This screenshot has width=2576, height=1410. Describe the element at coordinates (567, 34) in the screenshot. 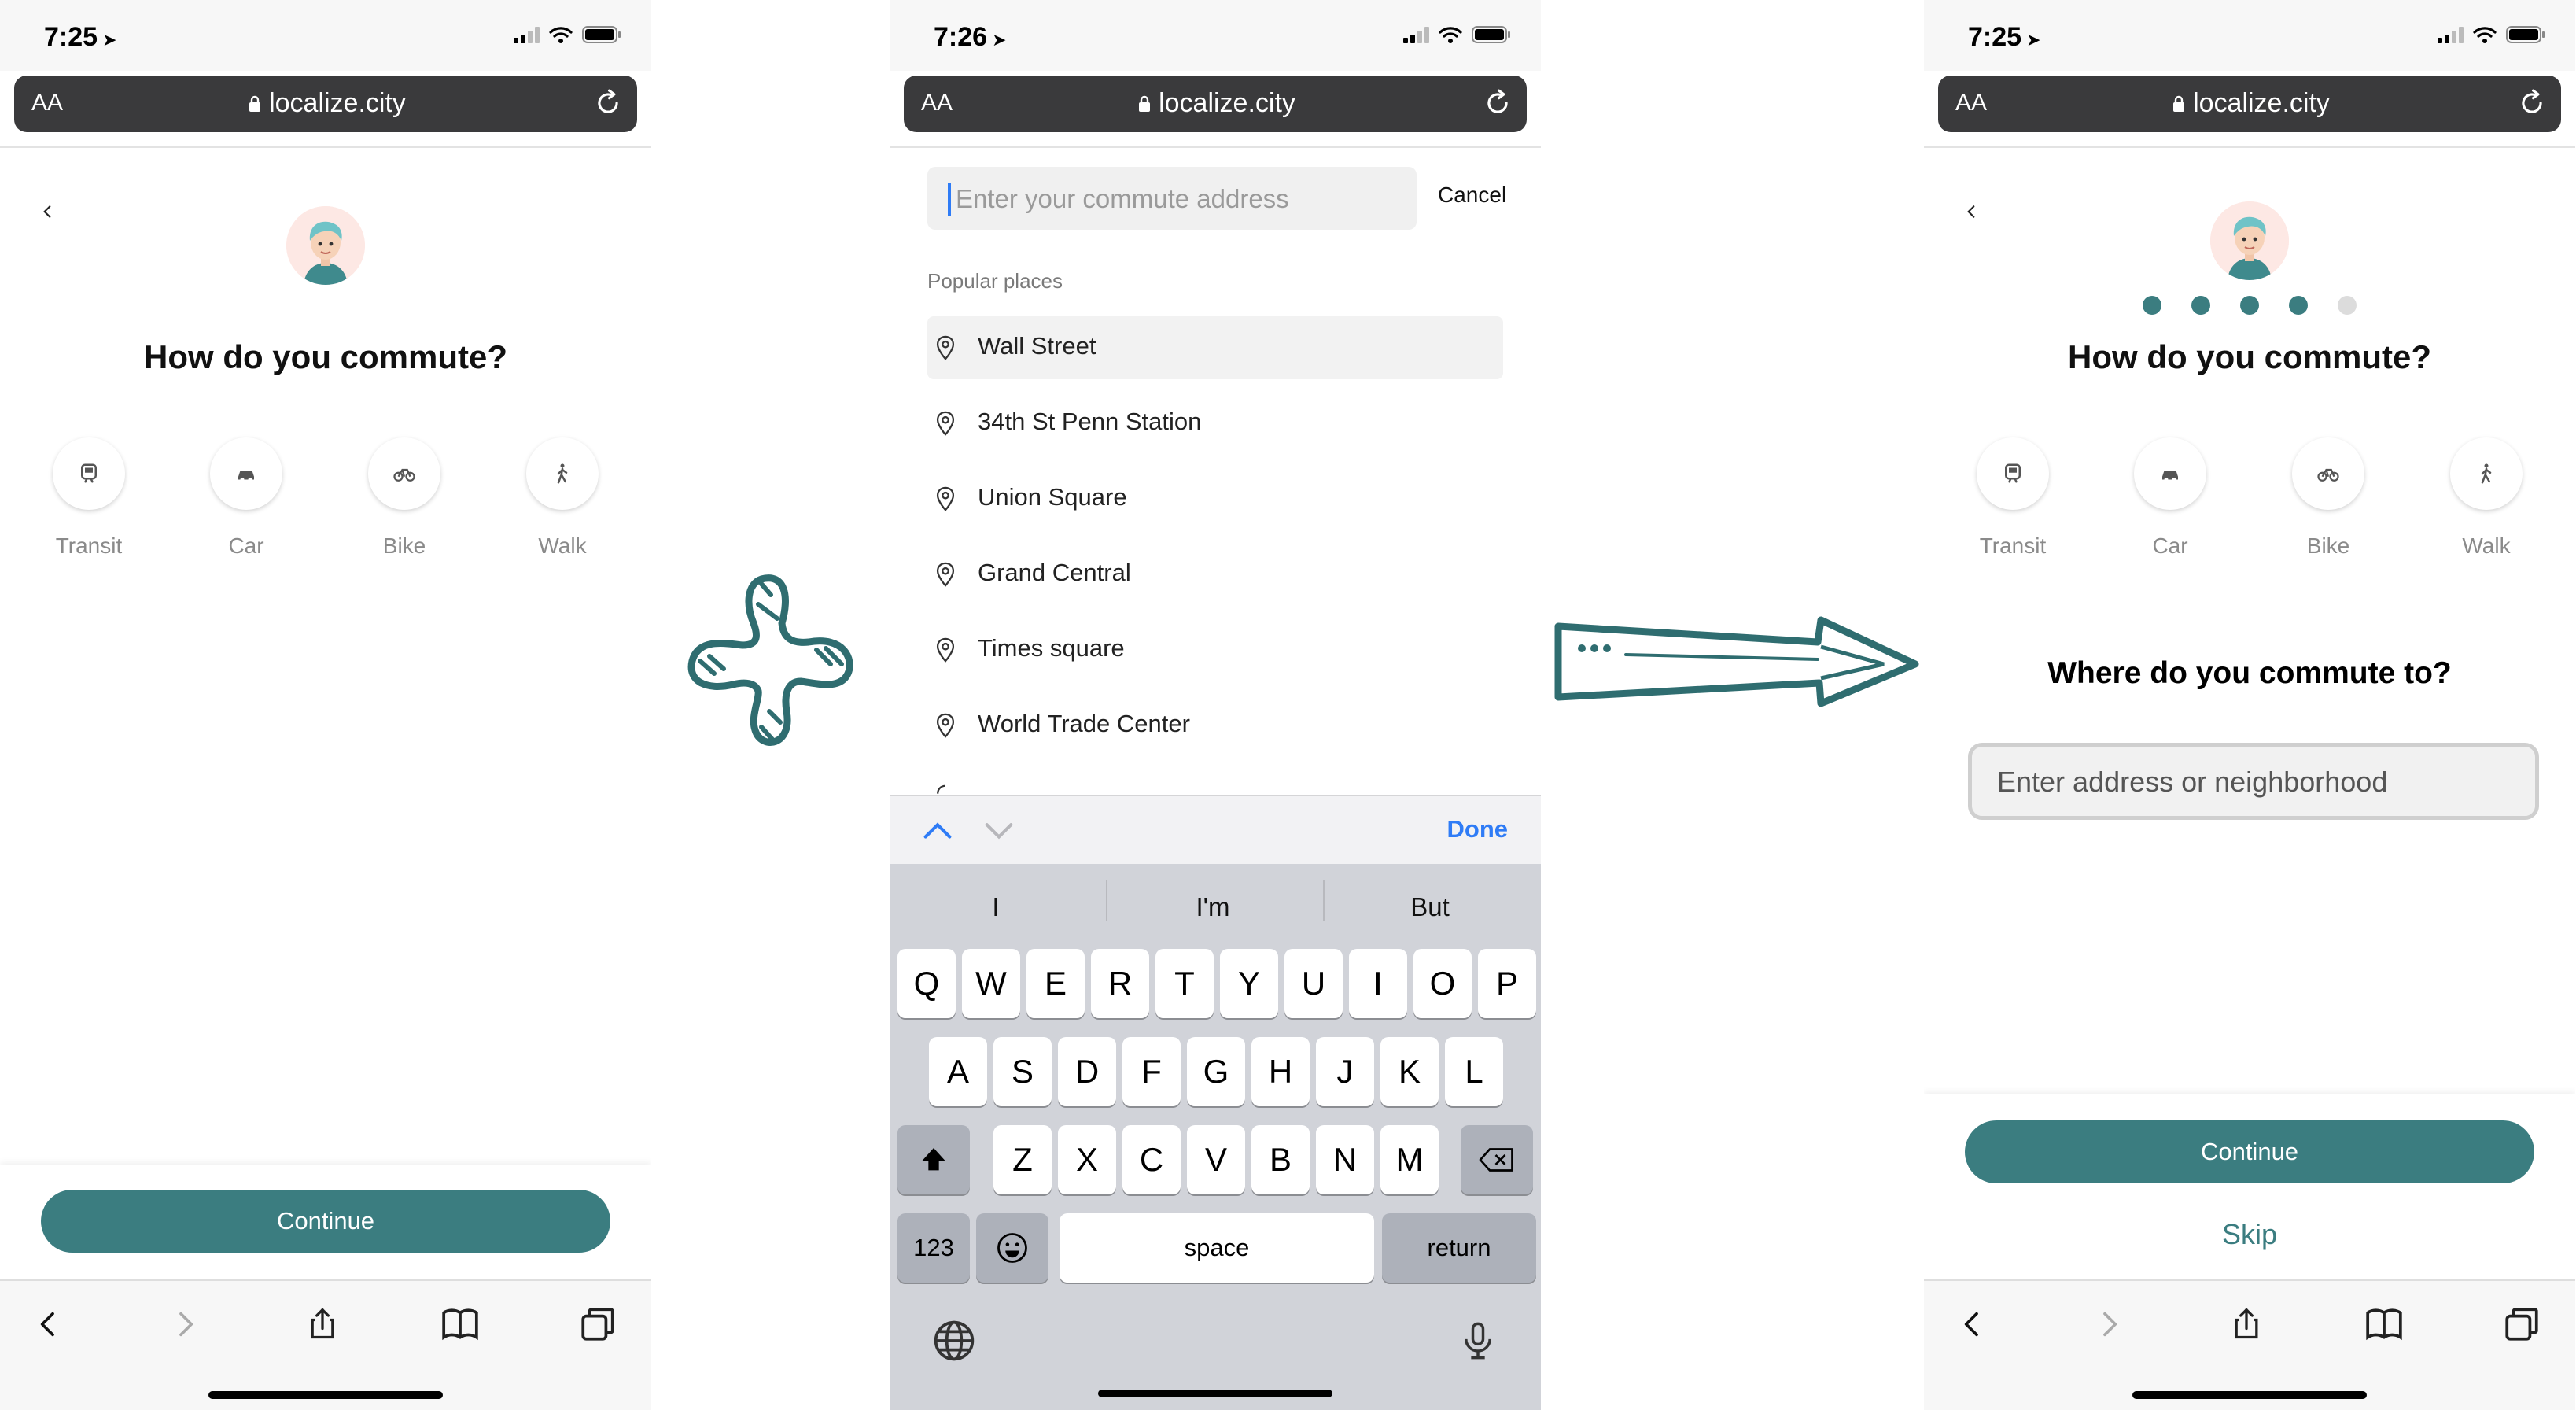

I see `status-icons` at that location.